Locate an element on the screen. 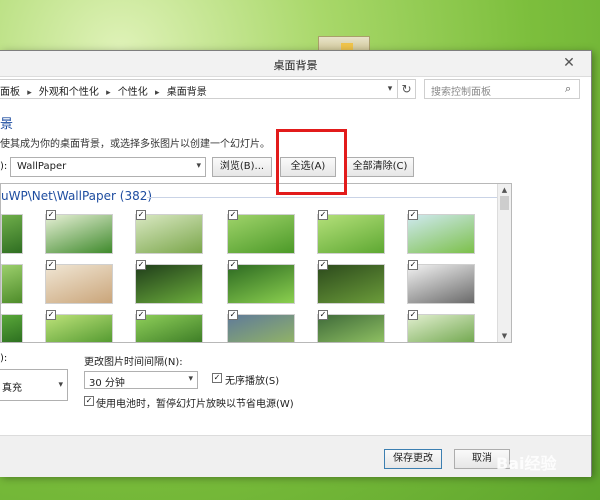 The image size is (600, 500). breadcrumb-appearance: 外观和个性化 is located at coordinates (69, 92).